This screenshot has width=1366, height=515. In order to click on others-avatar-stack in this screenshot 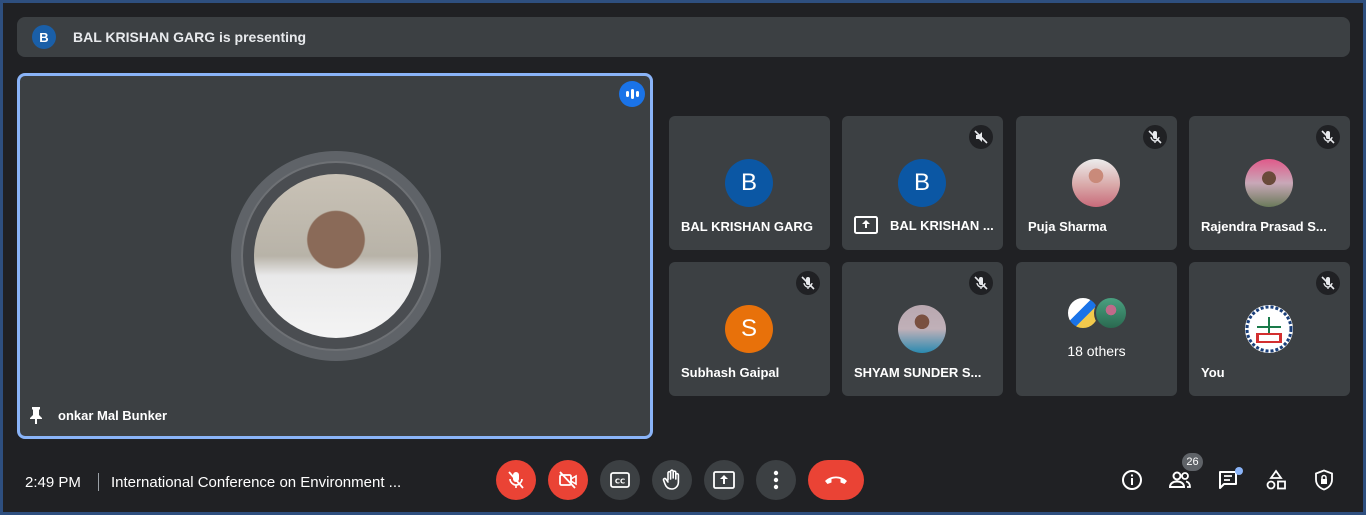, I will do `click(1098, 314)`.